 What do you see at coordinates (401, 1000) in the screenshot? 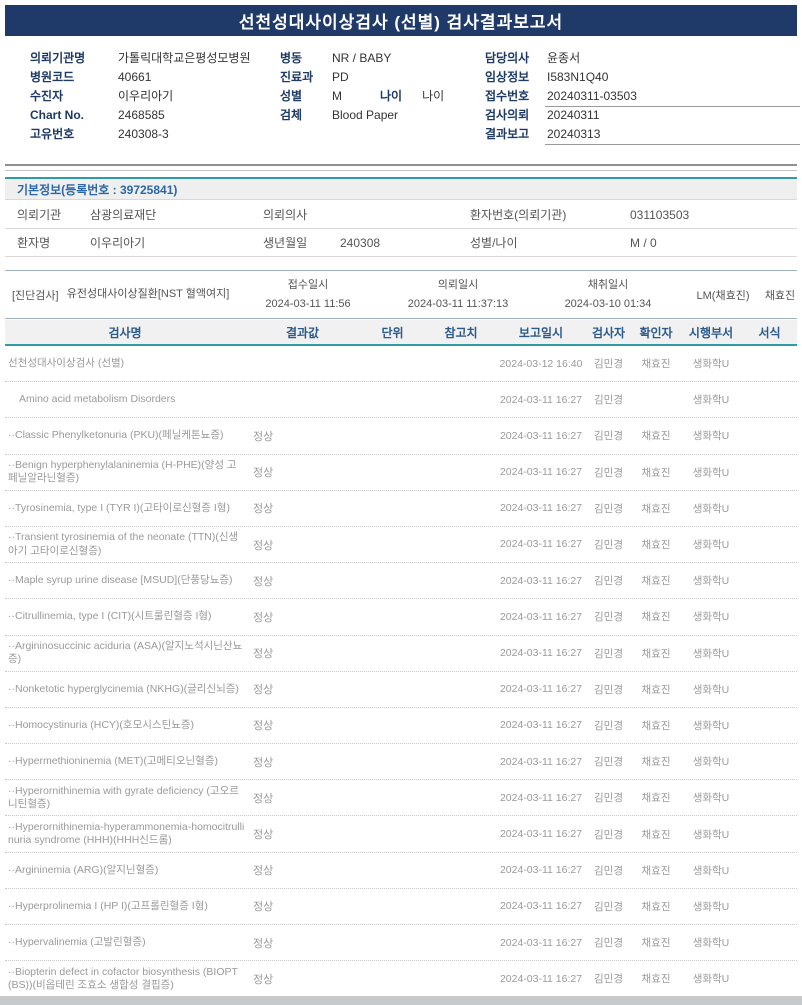
I see `page-bottom-edge` at bounding box center [401, 1000].